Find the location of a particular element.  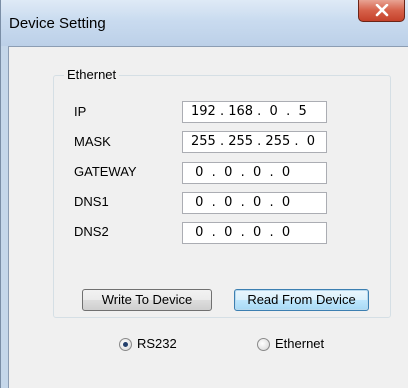

dns1-label: DNS1 is located at coordinates (91, 201).